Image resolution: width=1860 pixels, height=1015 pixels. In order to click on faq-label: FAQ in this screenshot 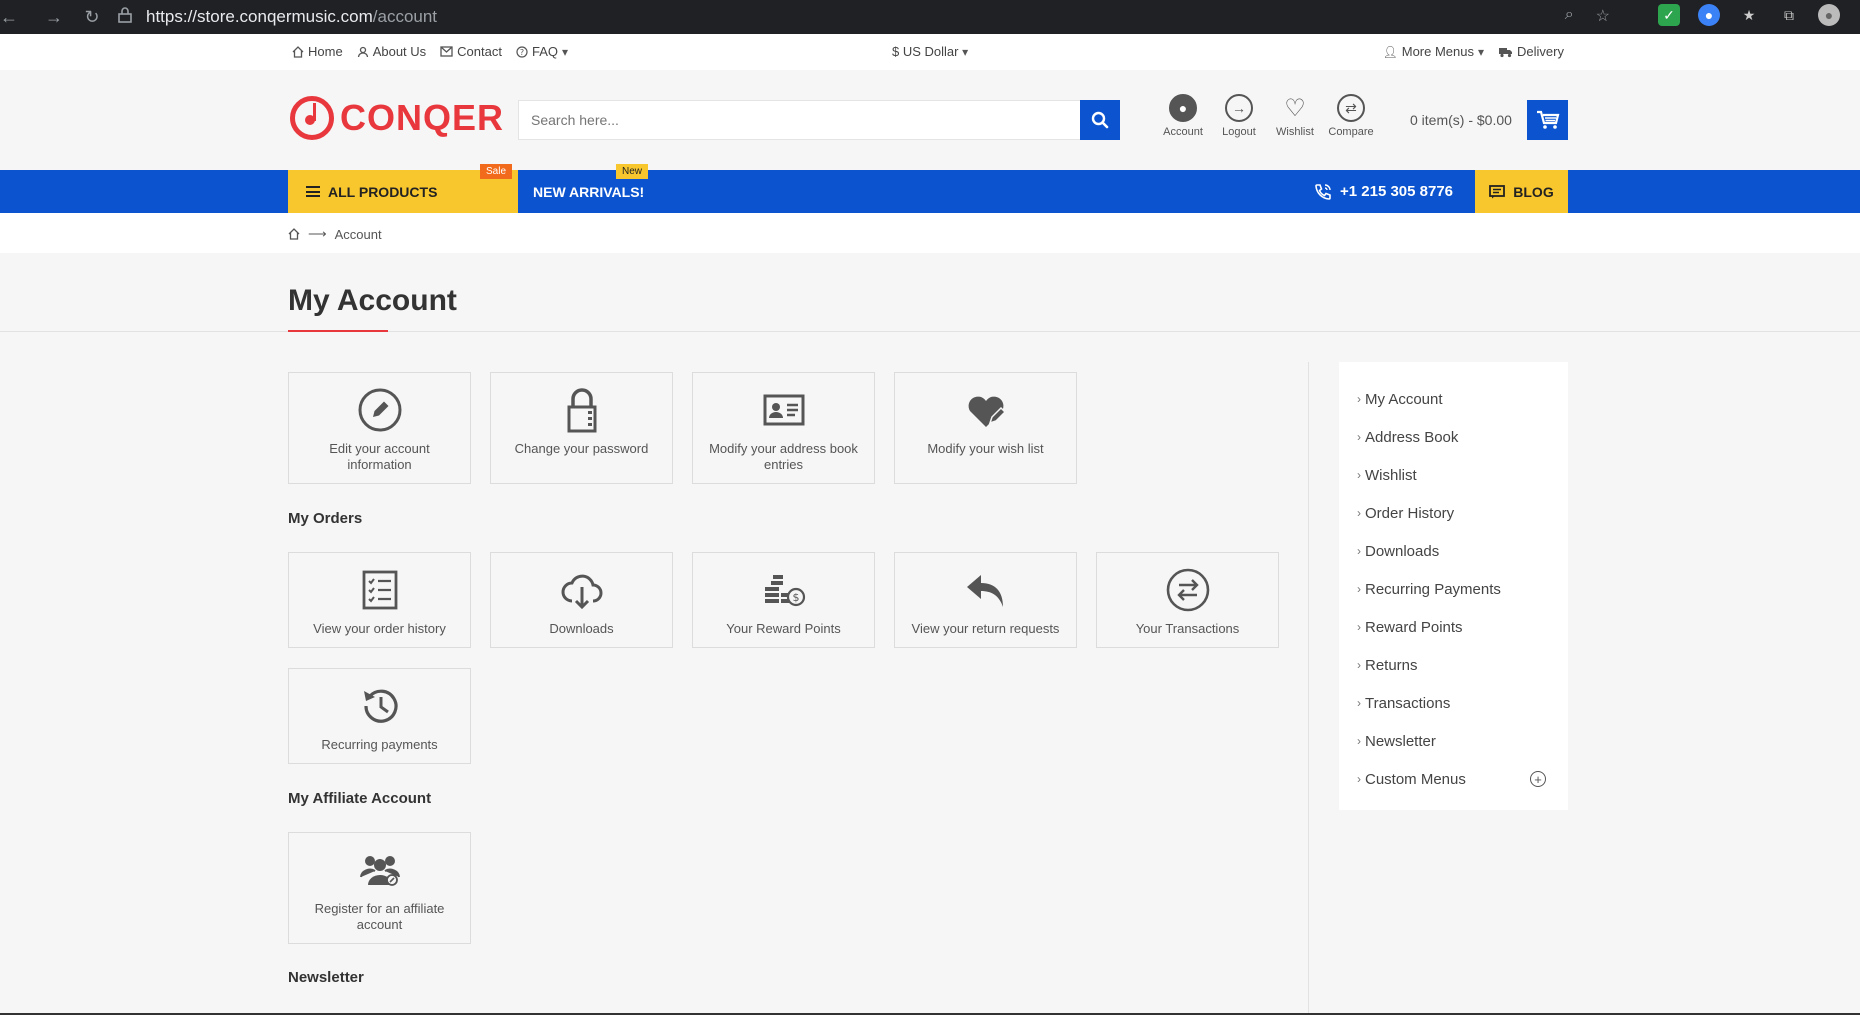, I will do `click(544, 51)`.